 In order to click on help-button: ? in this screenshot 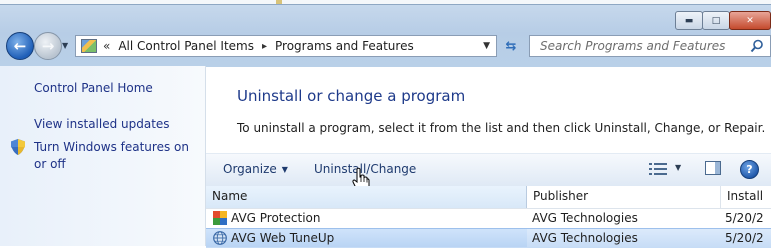, I will do `click(749, 169)`.